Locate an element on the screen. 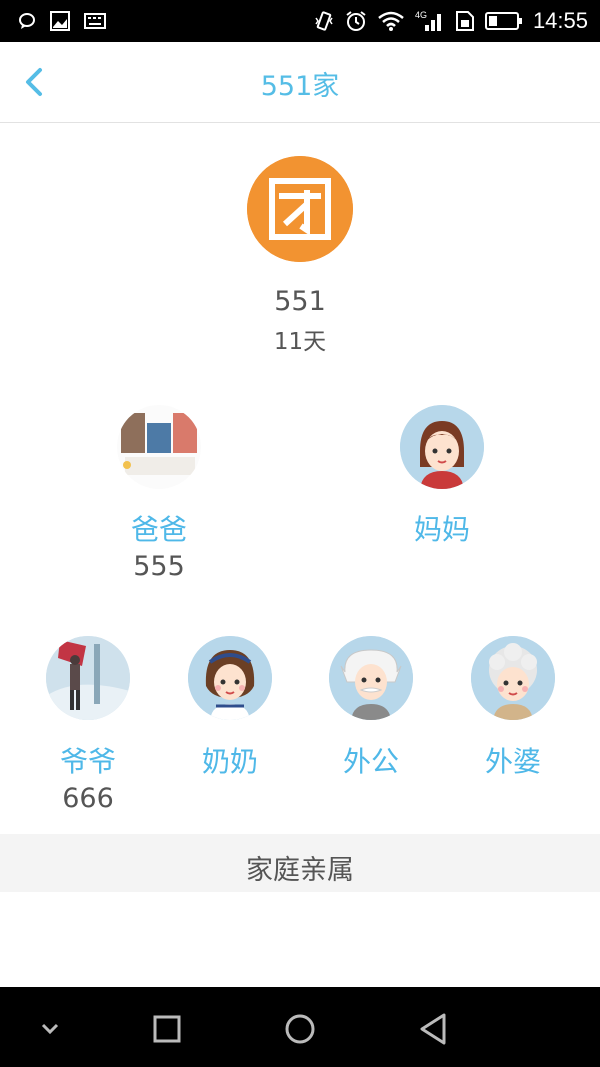  grandfather-cartoon-icon is located at coordinates (371, 678).